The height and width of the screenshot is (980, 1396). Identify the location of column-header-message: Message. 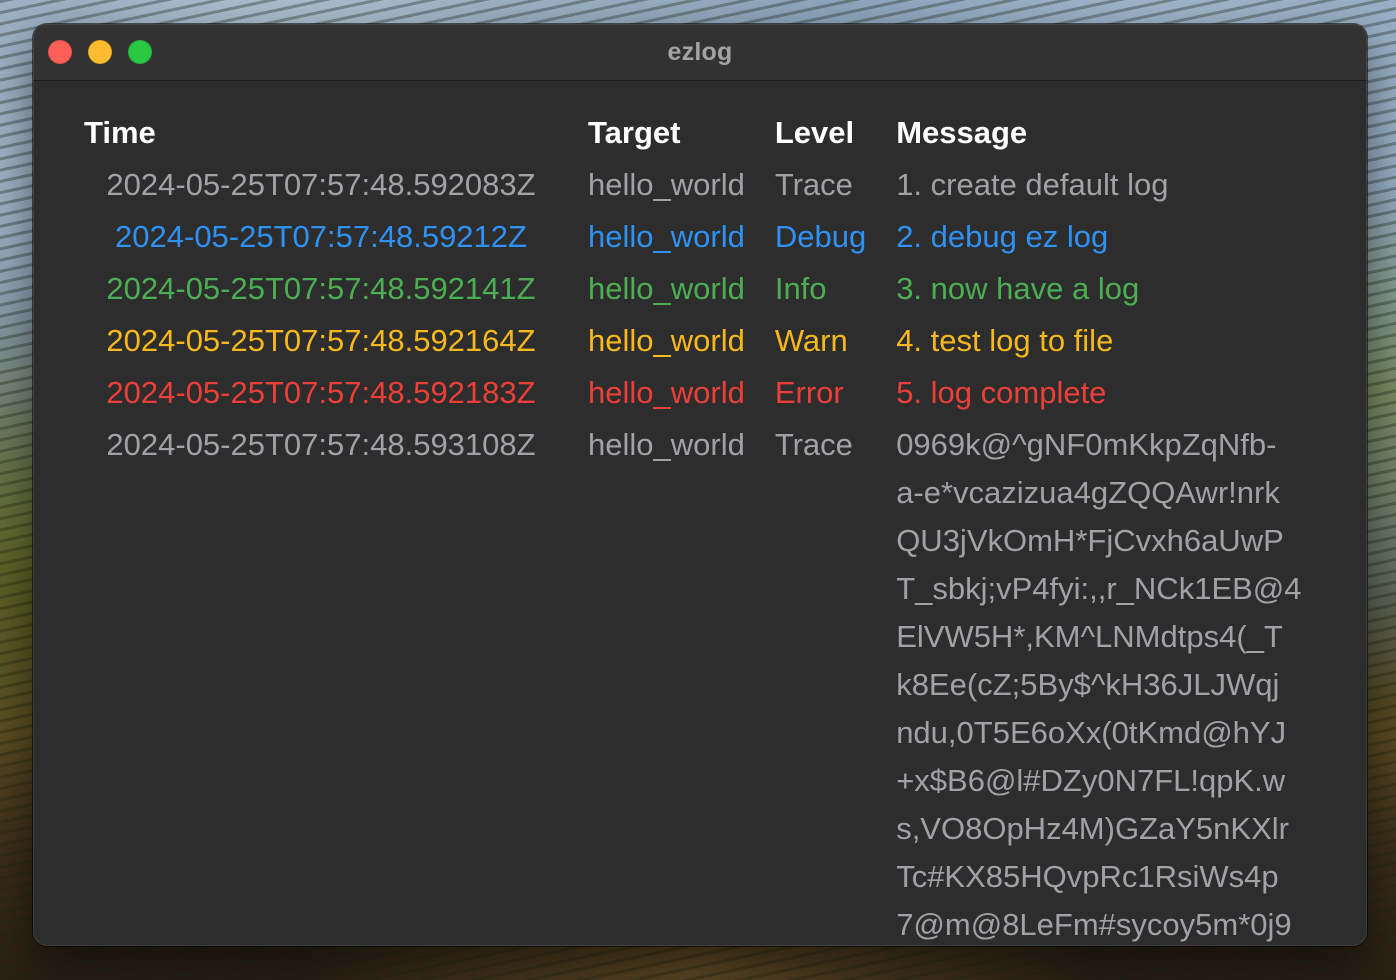
(1102, 133).